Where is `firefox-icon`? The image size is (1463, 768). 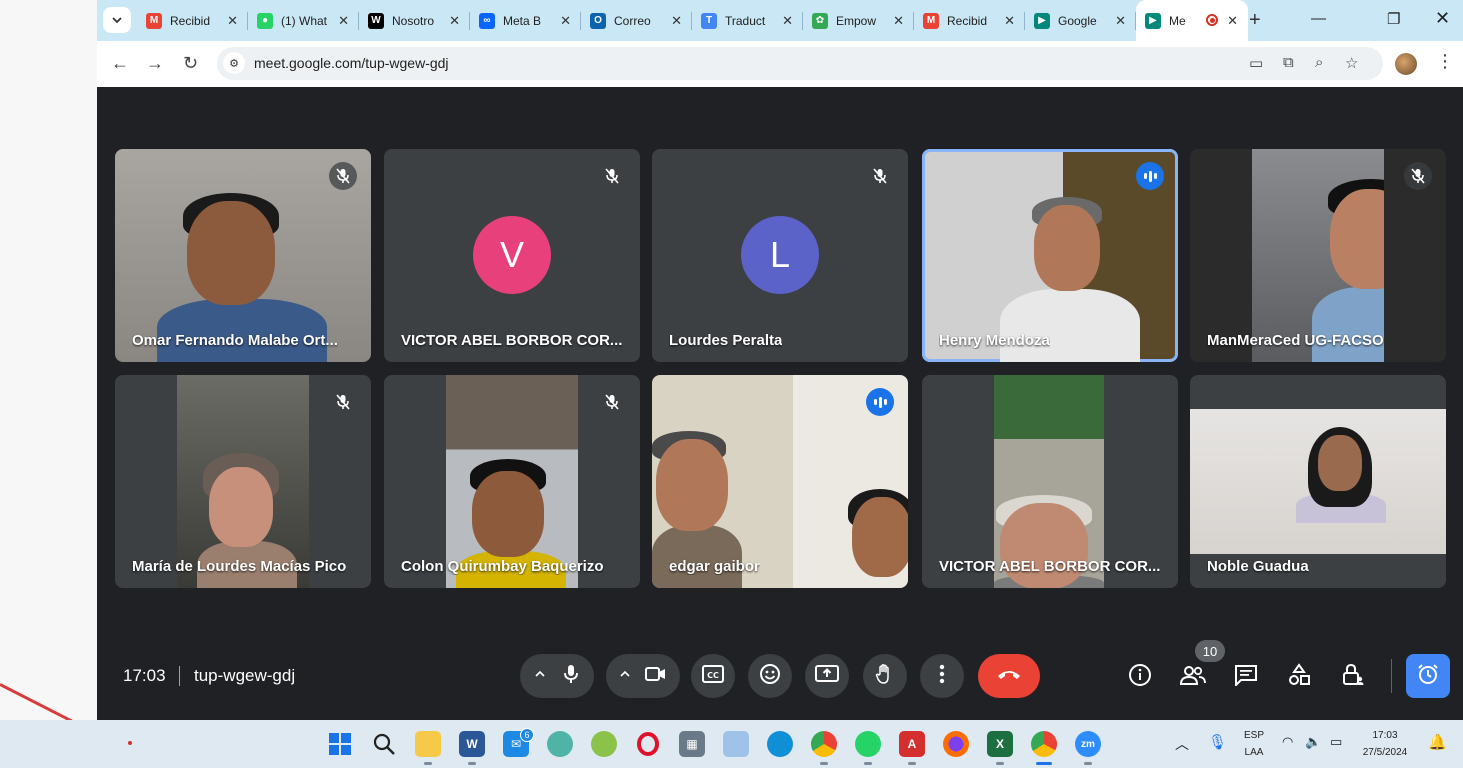
firefox-icon is located at coordinates (956, 744).